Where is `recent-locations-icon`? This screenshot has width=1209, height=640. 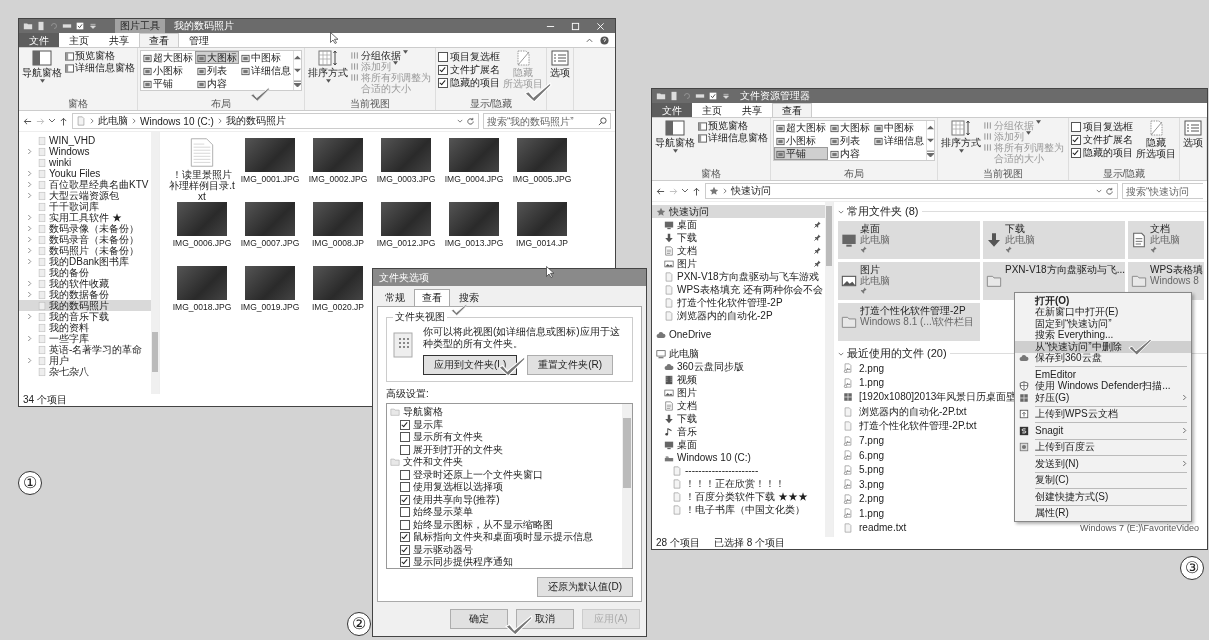 recent-locations-icon is located at coordinates (685, 191).